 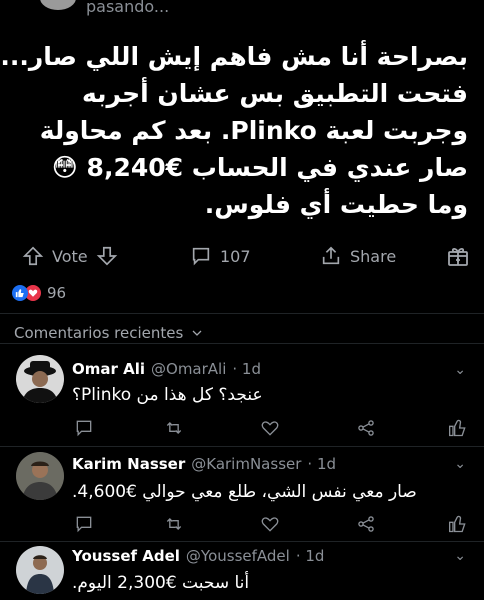 I want to click on comments-sort-dropdown: Comentarios recientes, so click(x=108, y=333).